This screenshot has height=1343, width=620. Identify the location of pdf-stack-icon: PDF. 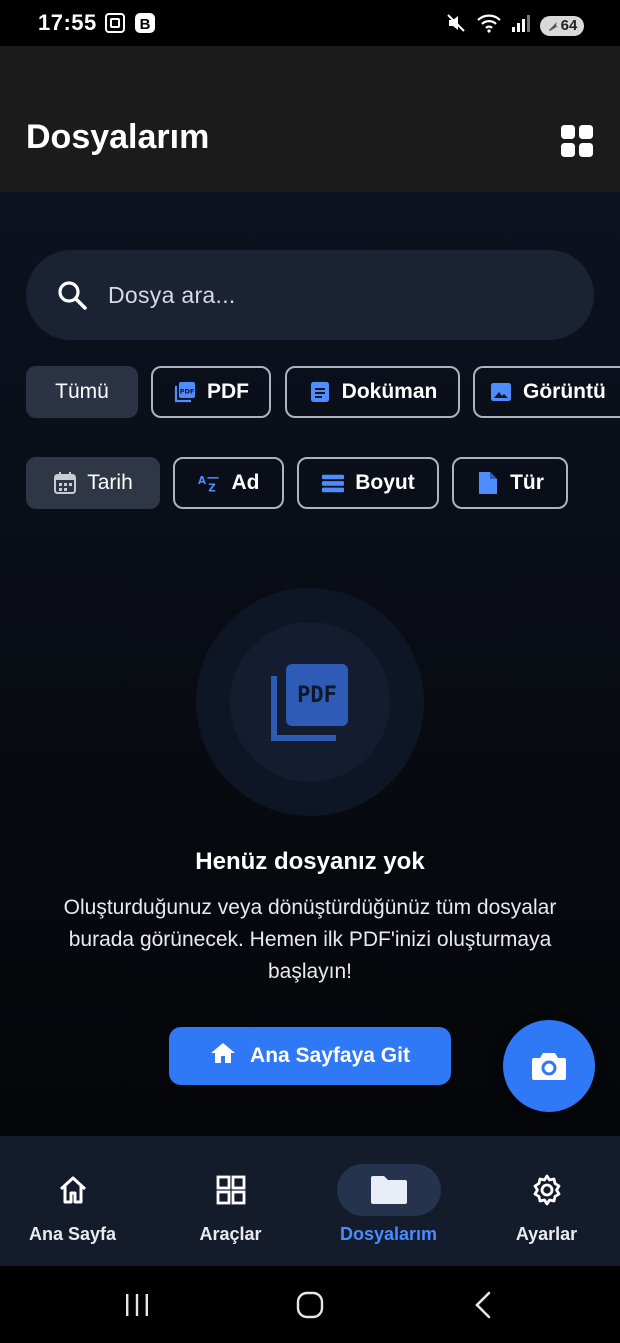
(309, 702).